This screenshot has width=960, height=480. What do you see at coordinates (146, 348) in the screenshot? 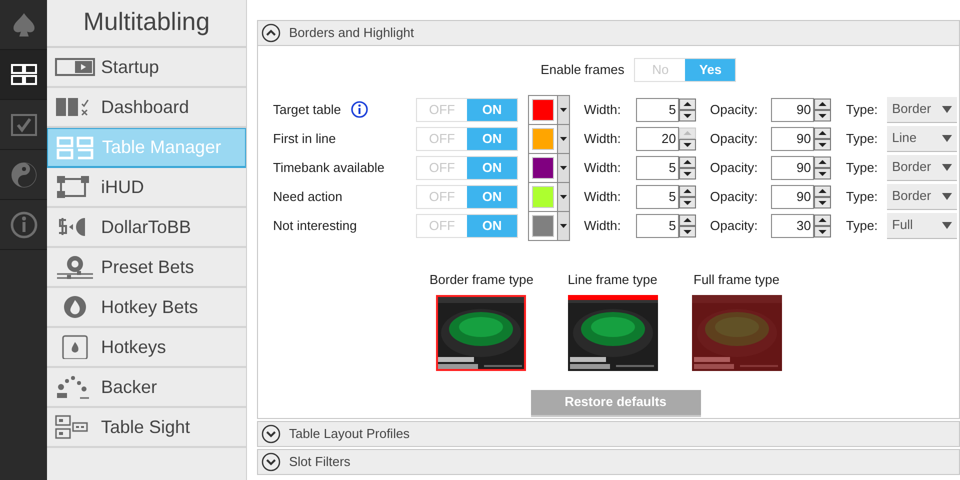
I see `sidebar-item: Hotkeys` at bounding box center [146, 348].